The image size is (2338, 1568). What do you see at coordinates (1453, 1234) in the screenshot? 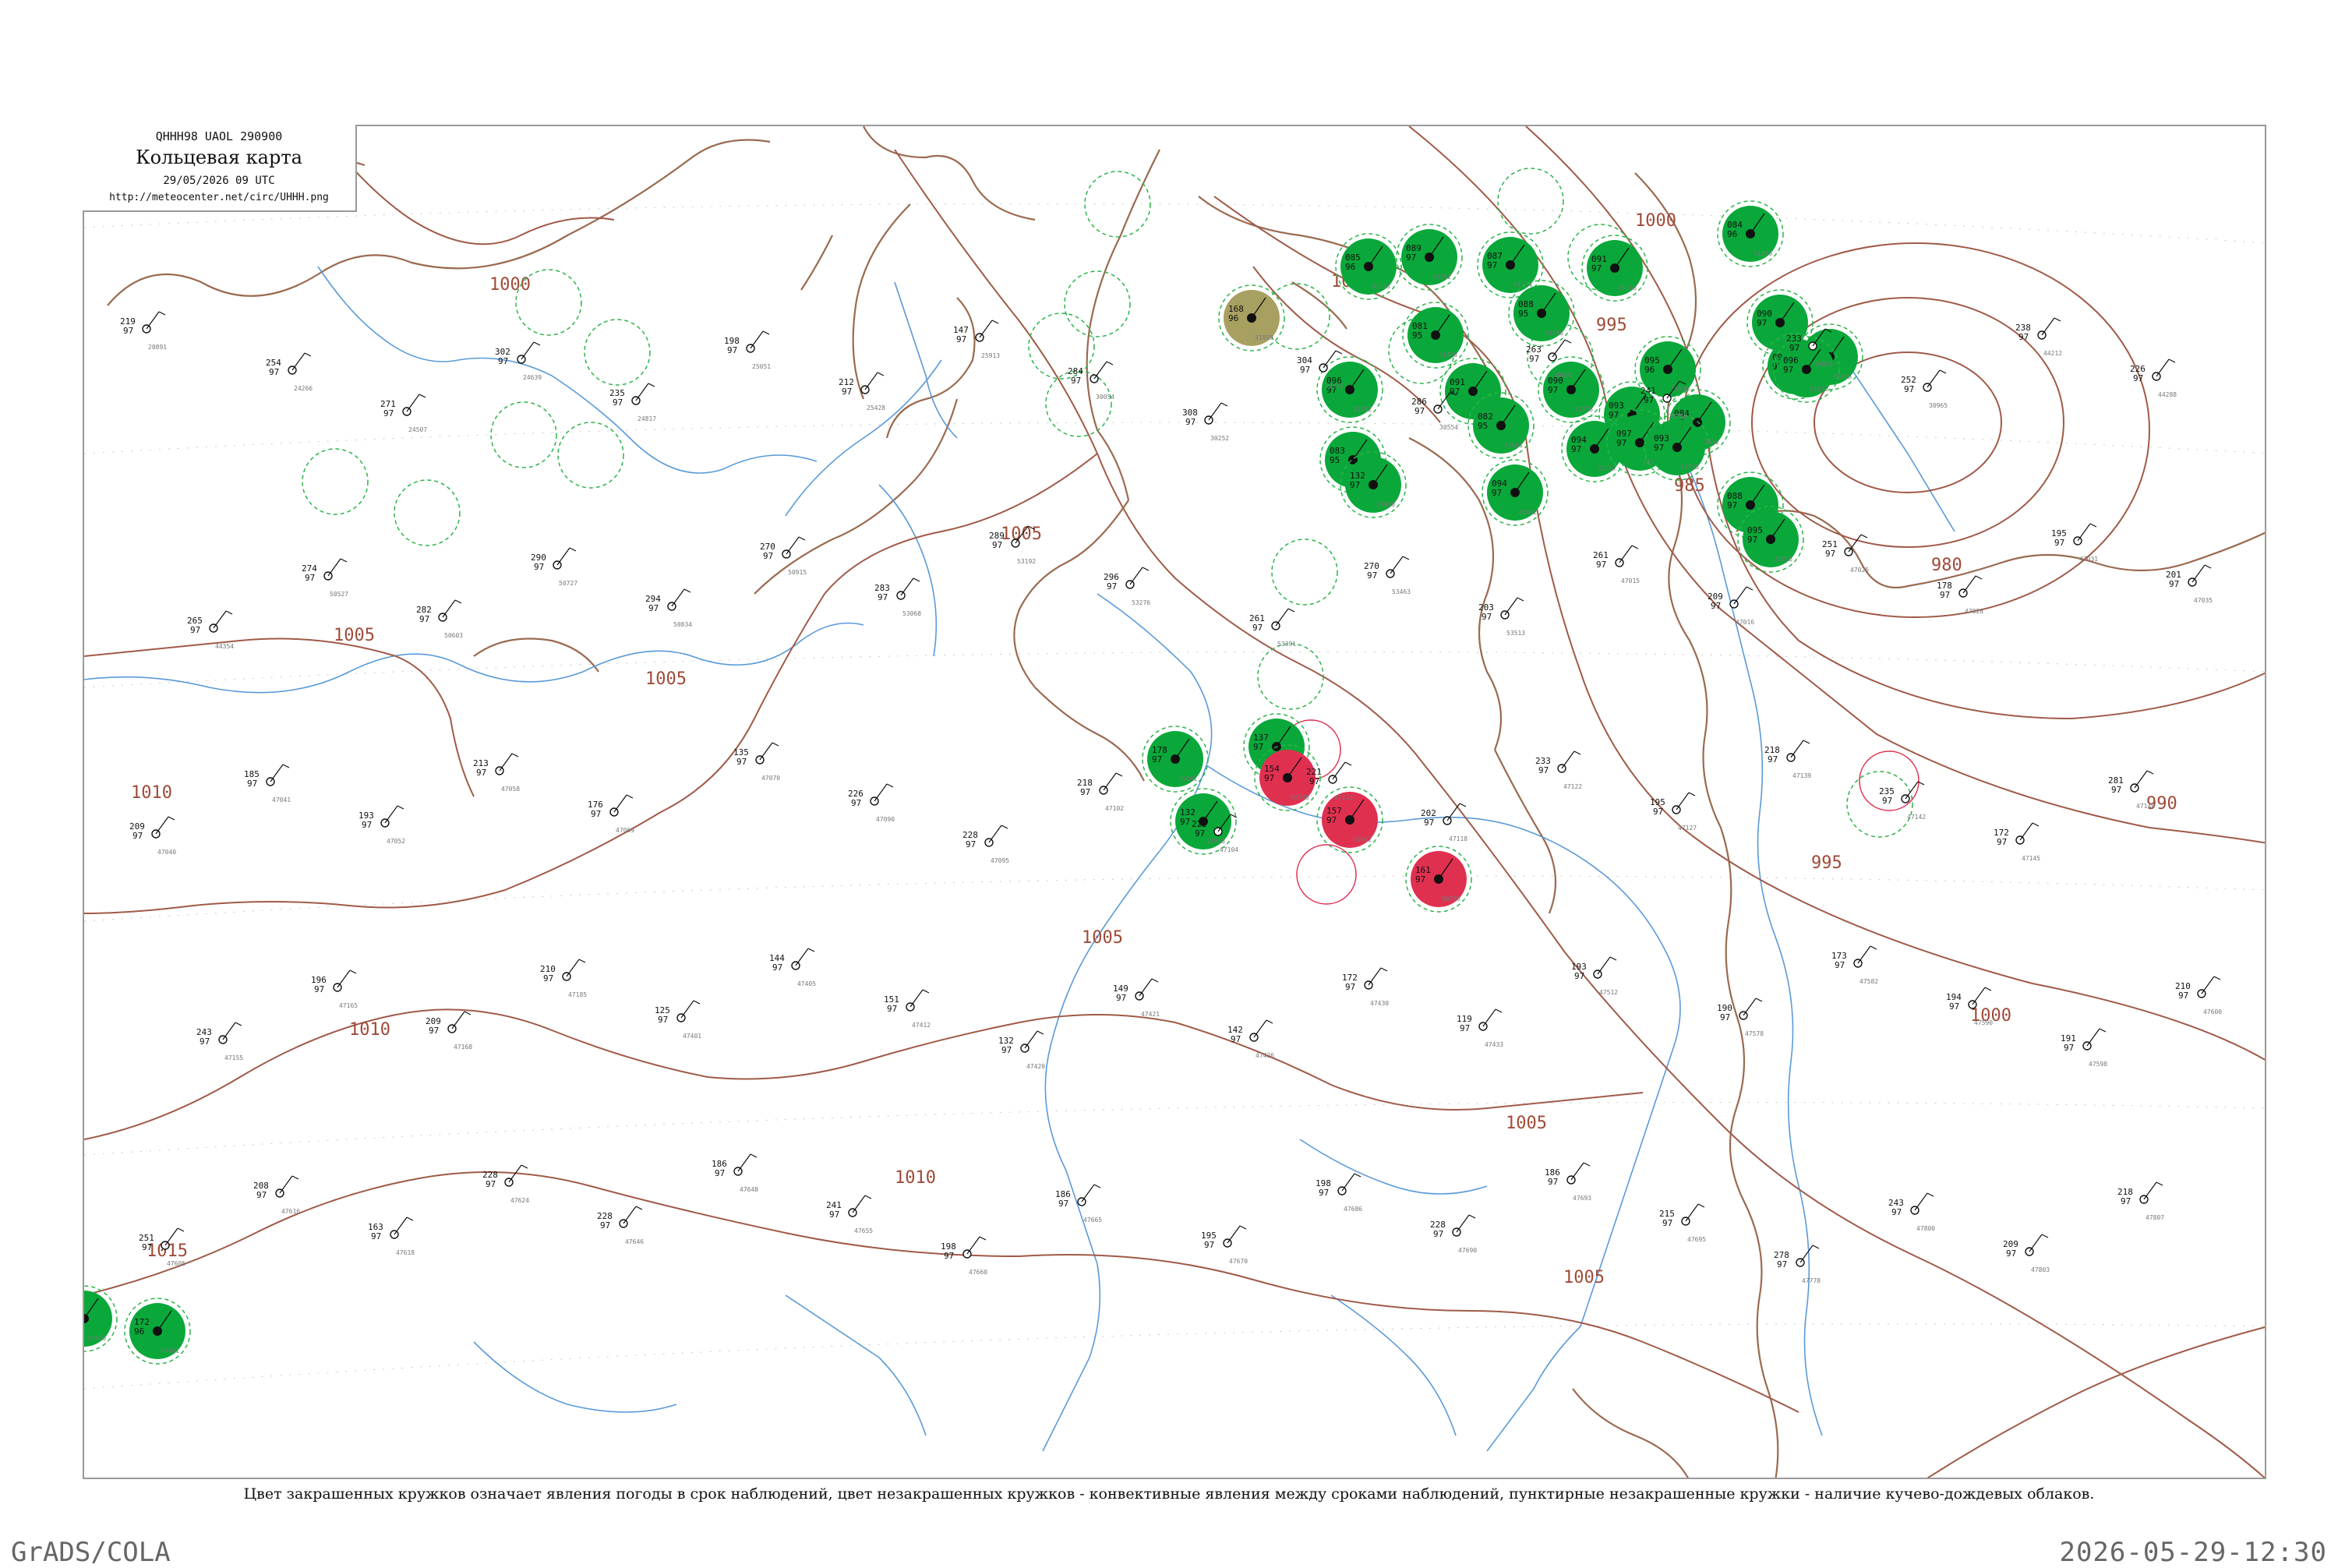
I see `station-plot: 2289747690` at bounding box center [1453, 1234].